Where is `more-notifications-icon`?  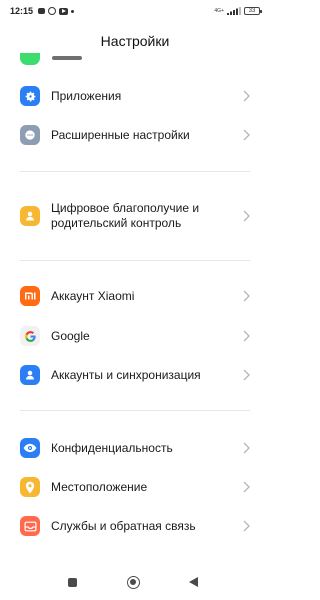 more-notifications-icon is located at coordinates (73, 11).